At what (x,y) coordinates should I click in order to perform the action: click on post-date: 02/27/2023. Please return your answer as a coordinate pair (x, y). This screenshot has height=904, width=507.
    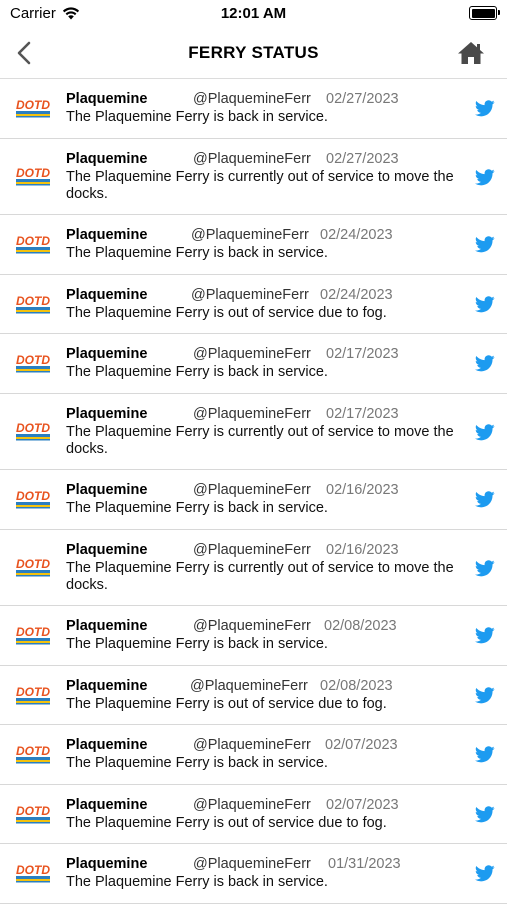
    Looking at the image, I should click on (362, 158).